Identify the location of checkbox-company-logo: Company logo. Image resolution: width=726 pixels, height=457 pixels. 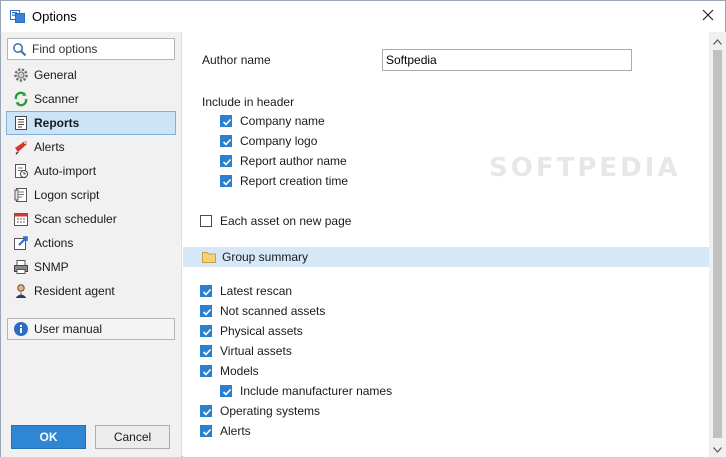
(268, 141).